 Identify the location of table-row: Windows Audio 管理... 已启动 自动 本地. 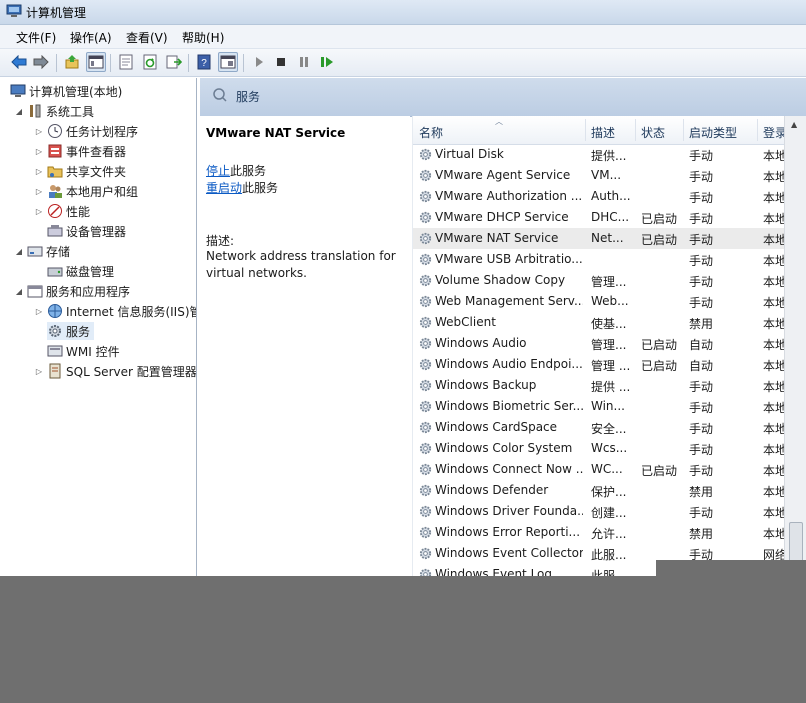
(609, 343).